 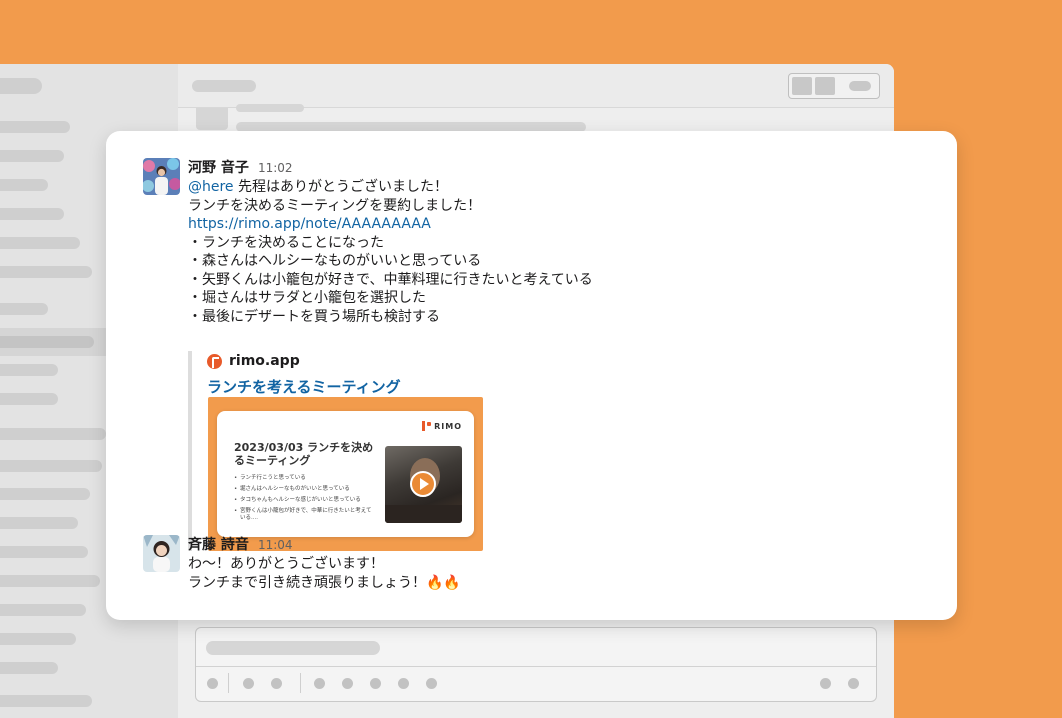 What do you see at coordinates (304, 478) in the screenshot?
I see `preview-list-item: ランチ行こうと思っている` at bounding box center [304, 478].